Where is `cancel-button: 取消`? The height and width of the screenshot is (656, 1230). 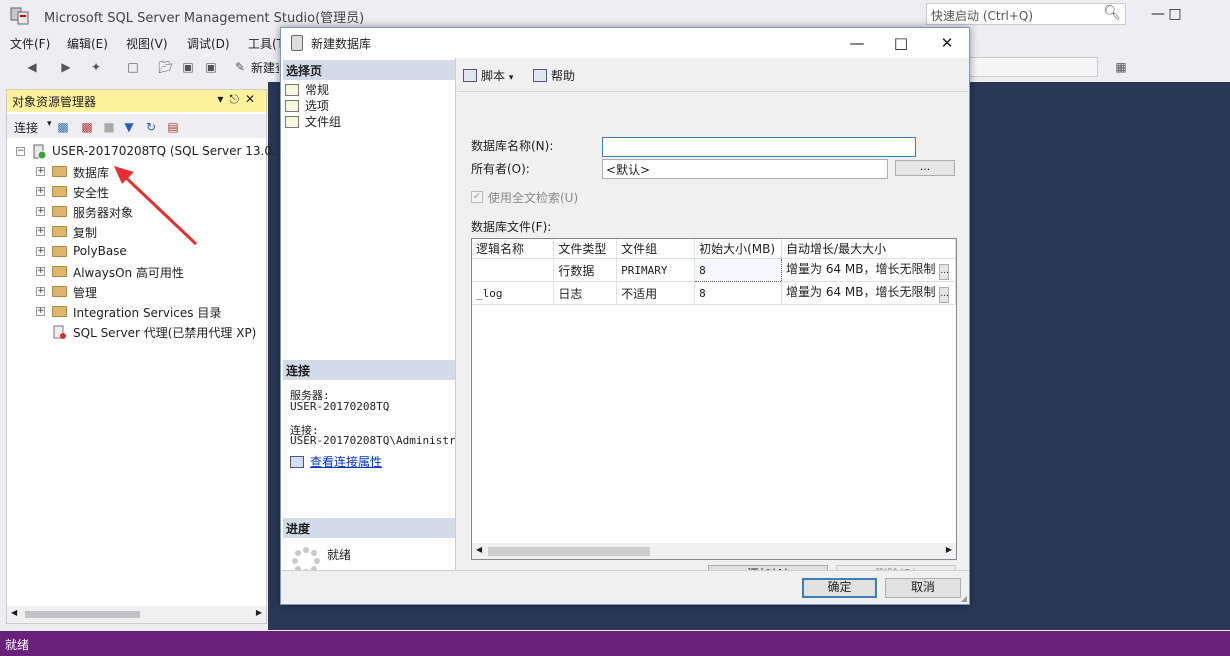
cancel-button: 取消 is located at coordinates (923, 588).